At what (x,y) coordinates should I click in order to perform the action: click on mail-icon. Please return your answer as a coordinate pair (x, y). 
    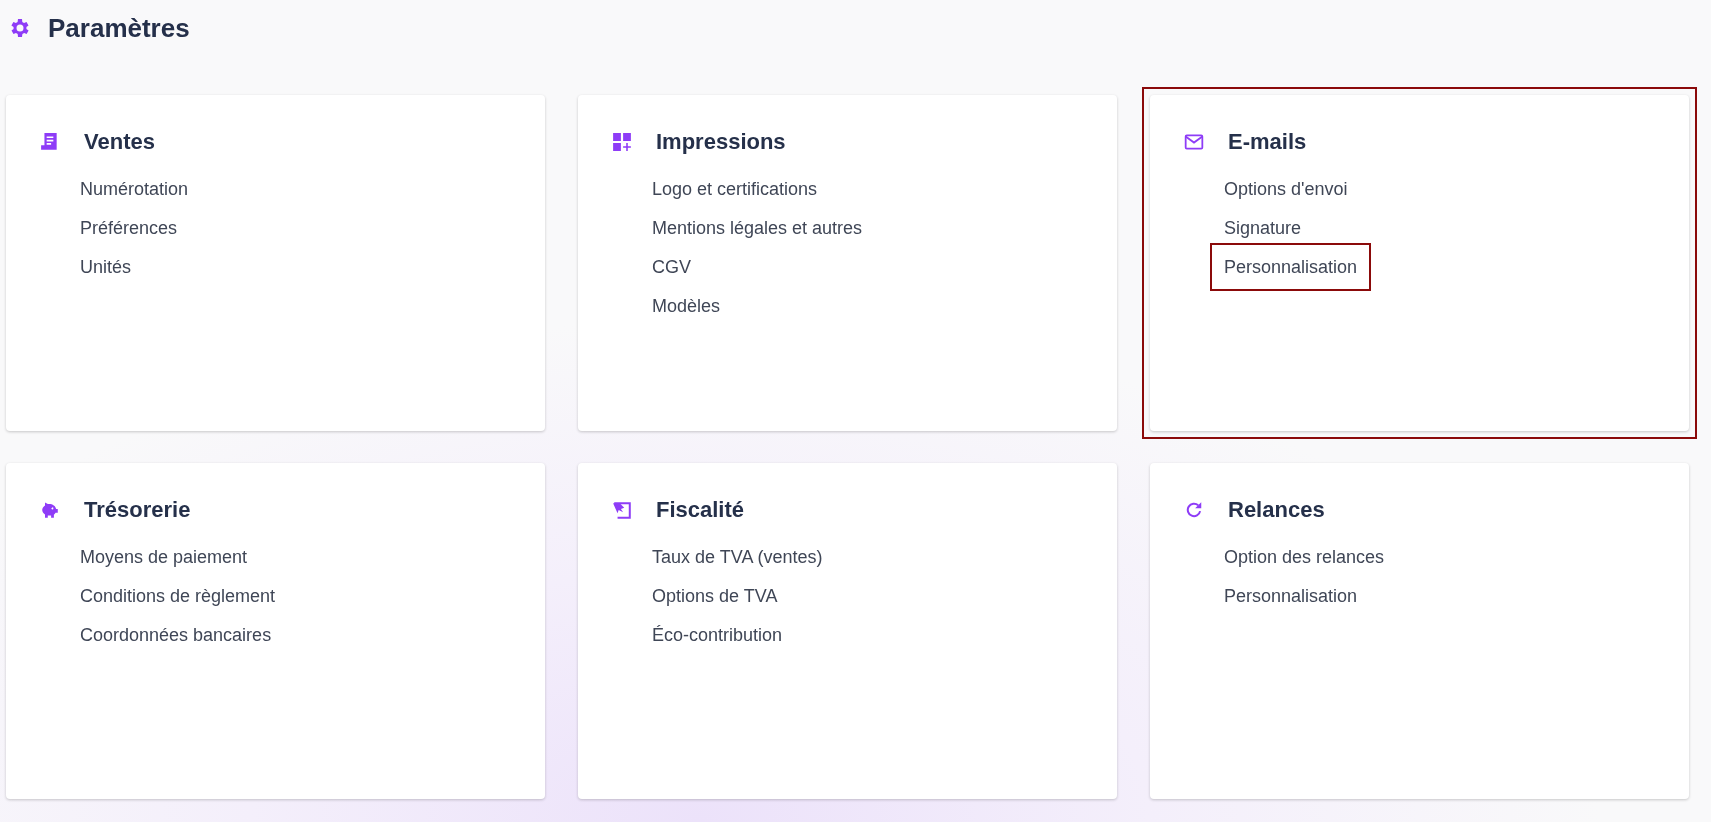
    Looking at the image, I should click on (1194, 142).